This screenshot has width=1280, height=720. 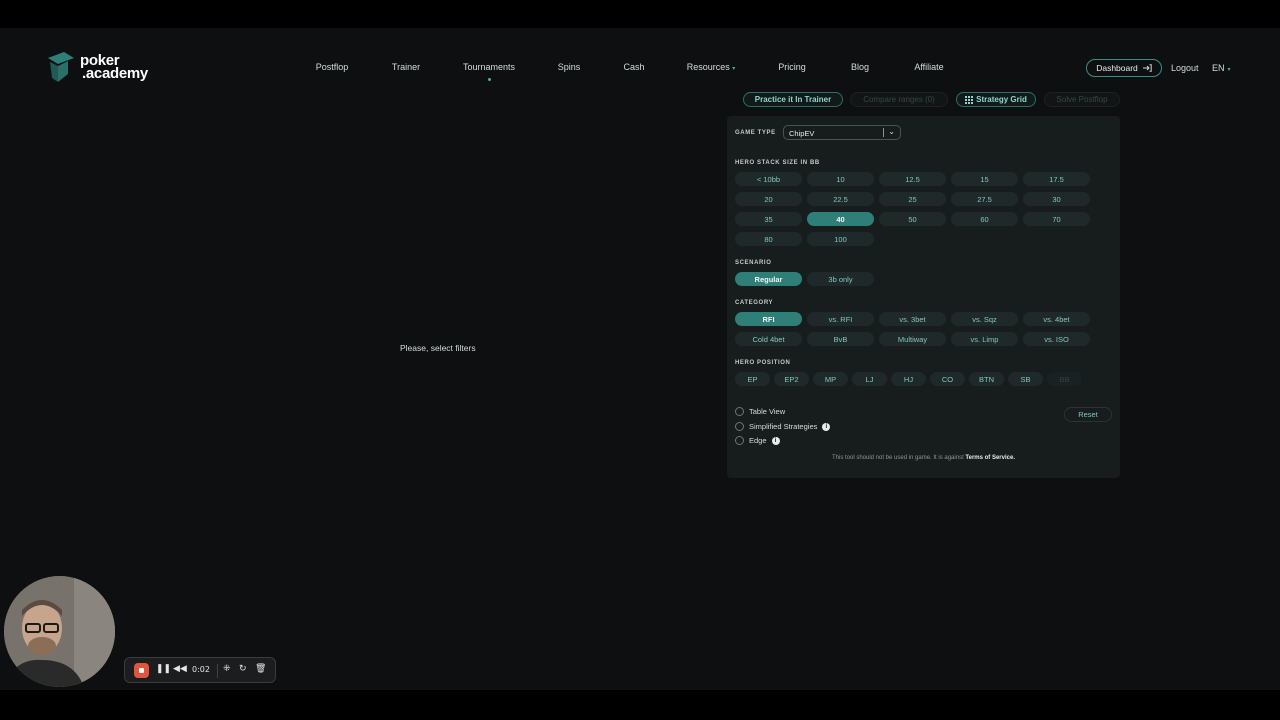 I want to click on compare-ranges-button: Compare ranges (0), so click(x=899, y=99).